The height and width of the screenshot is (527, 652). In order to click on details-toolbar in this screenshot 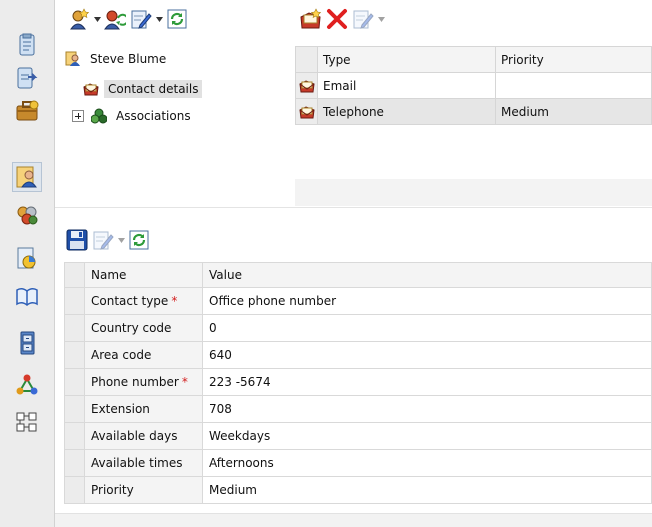, I will do `click(108, 240)`.